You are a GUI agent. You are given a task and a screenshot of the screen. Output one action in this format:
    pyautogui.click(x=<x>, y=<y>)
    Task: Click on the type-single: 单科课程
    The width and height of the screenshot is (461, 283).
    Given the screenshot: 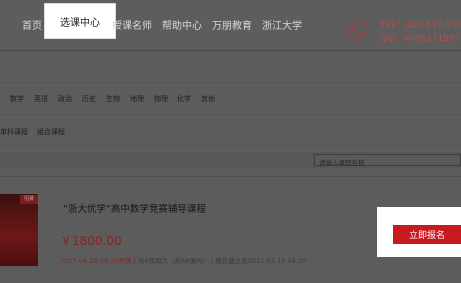 What is the action you would take?
    pyautogui.click(x=14, y=132)
    